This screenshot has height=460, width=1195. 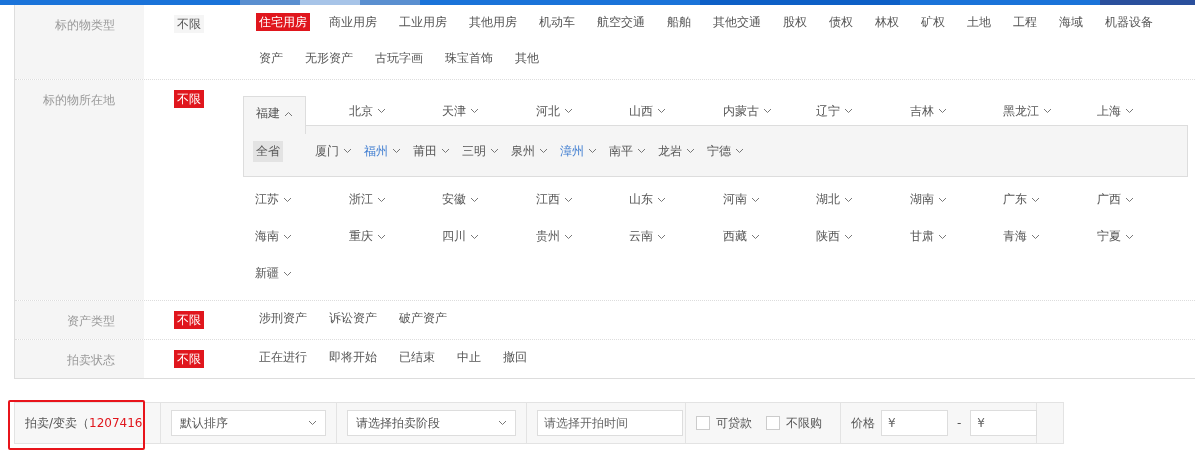 What do you see at coordinates (621, 22) in the screenshot?
I see `filter-option: 航空交通` at bounding box center [621, 22].